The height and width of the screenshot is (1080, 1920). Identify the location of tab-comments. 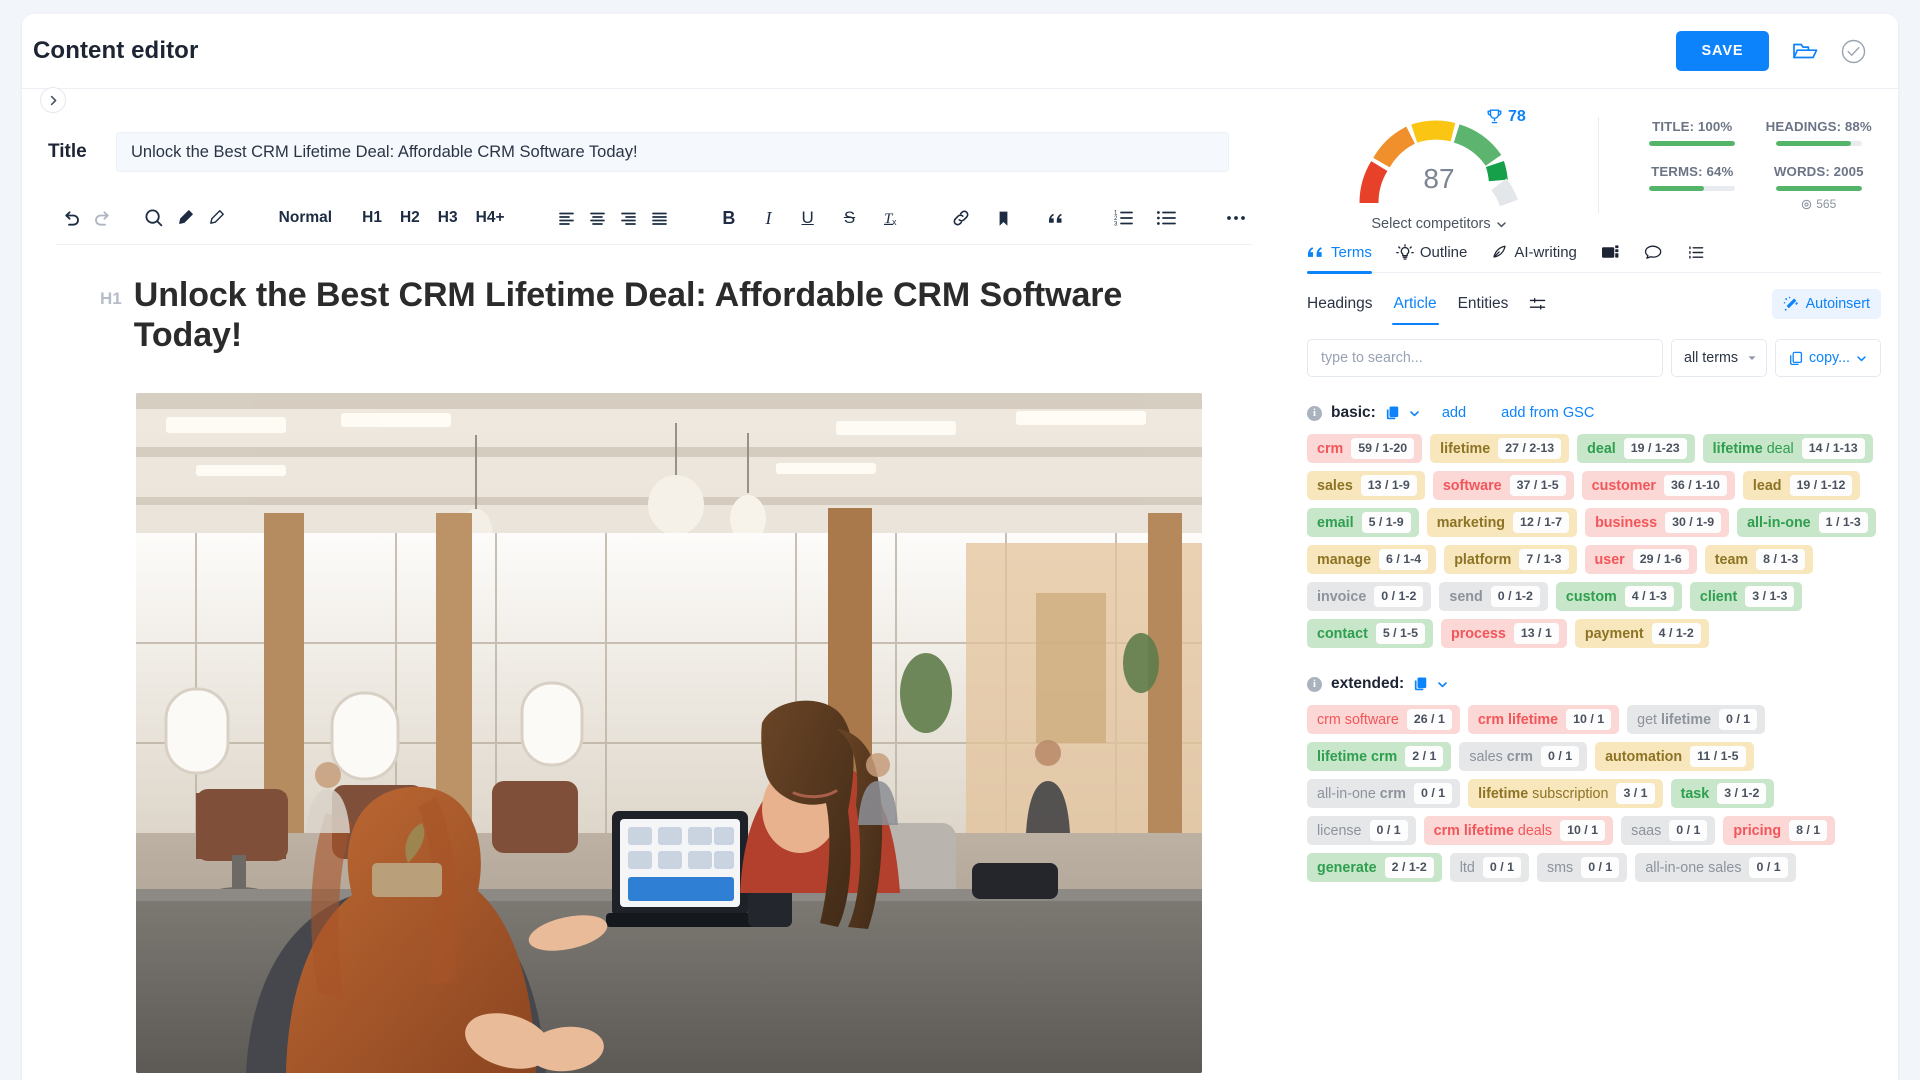
(1653, 253).